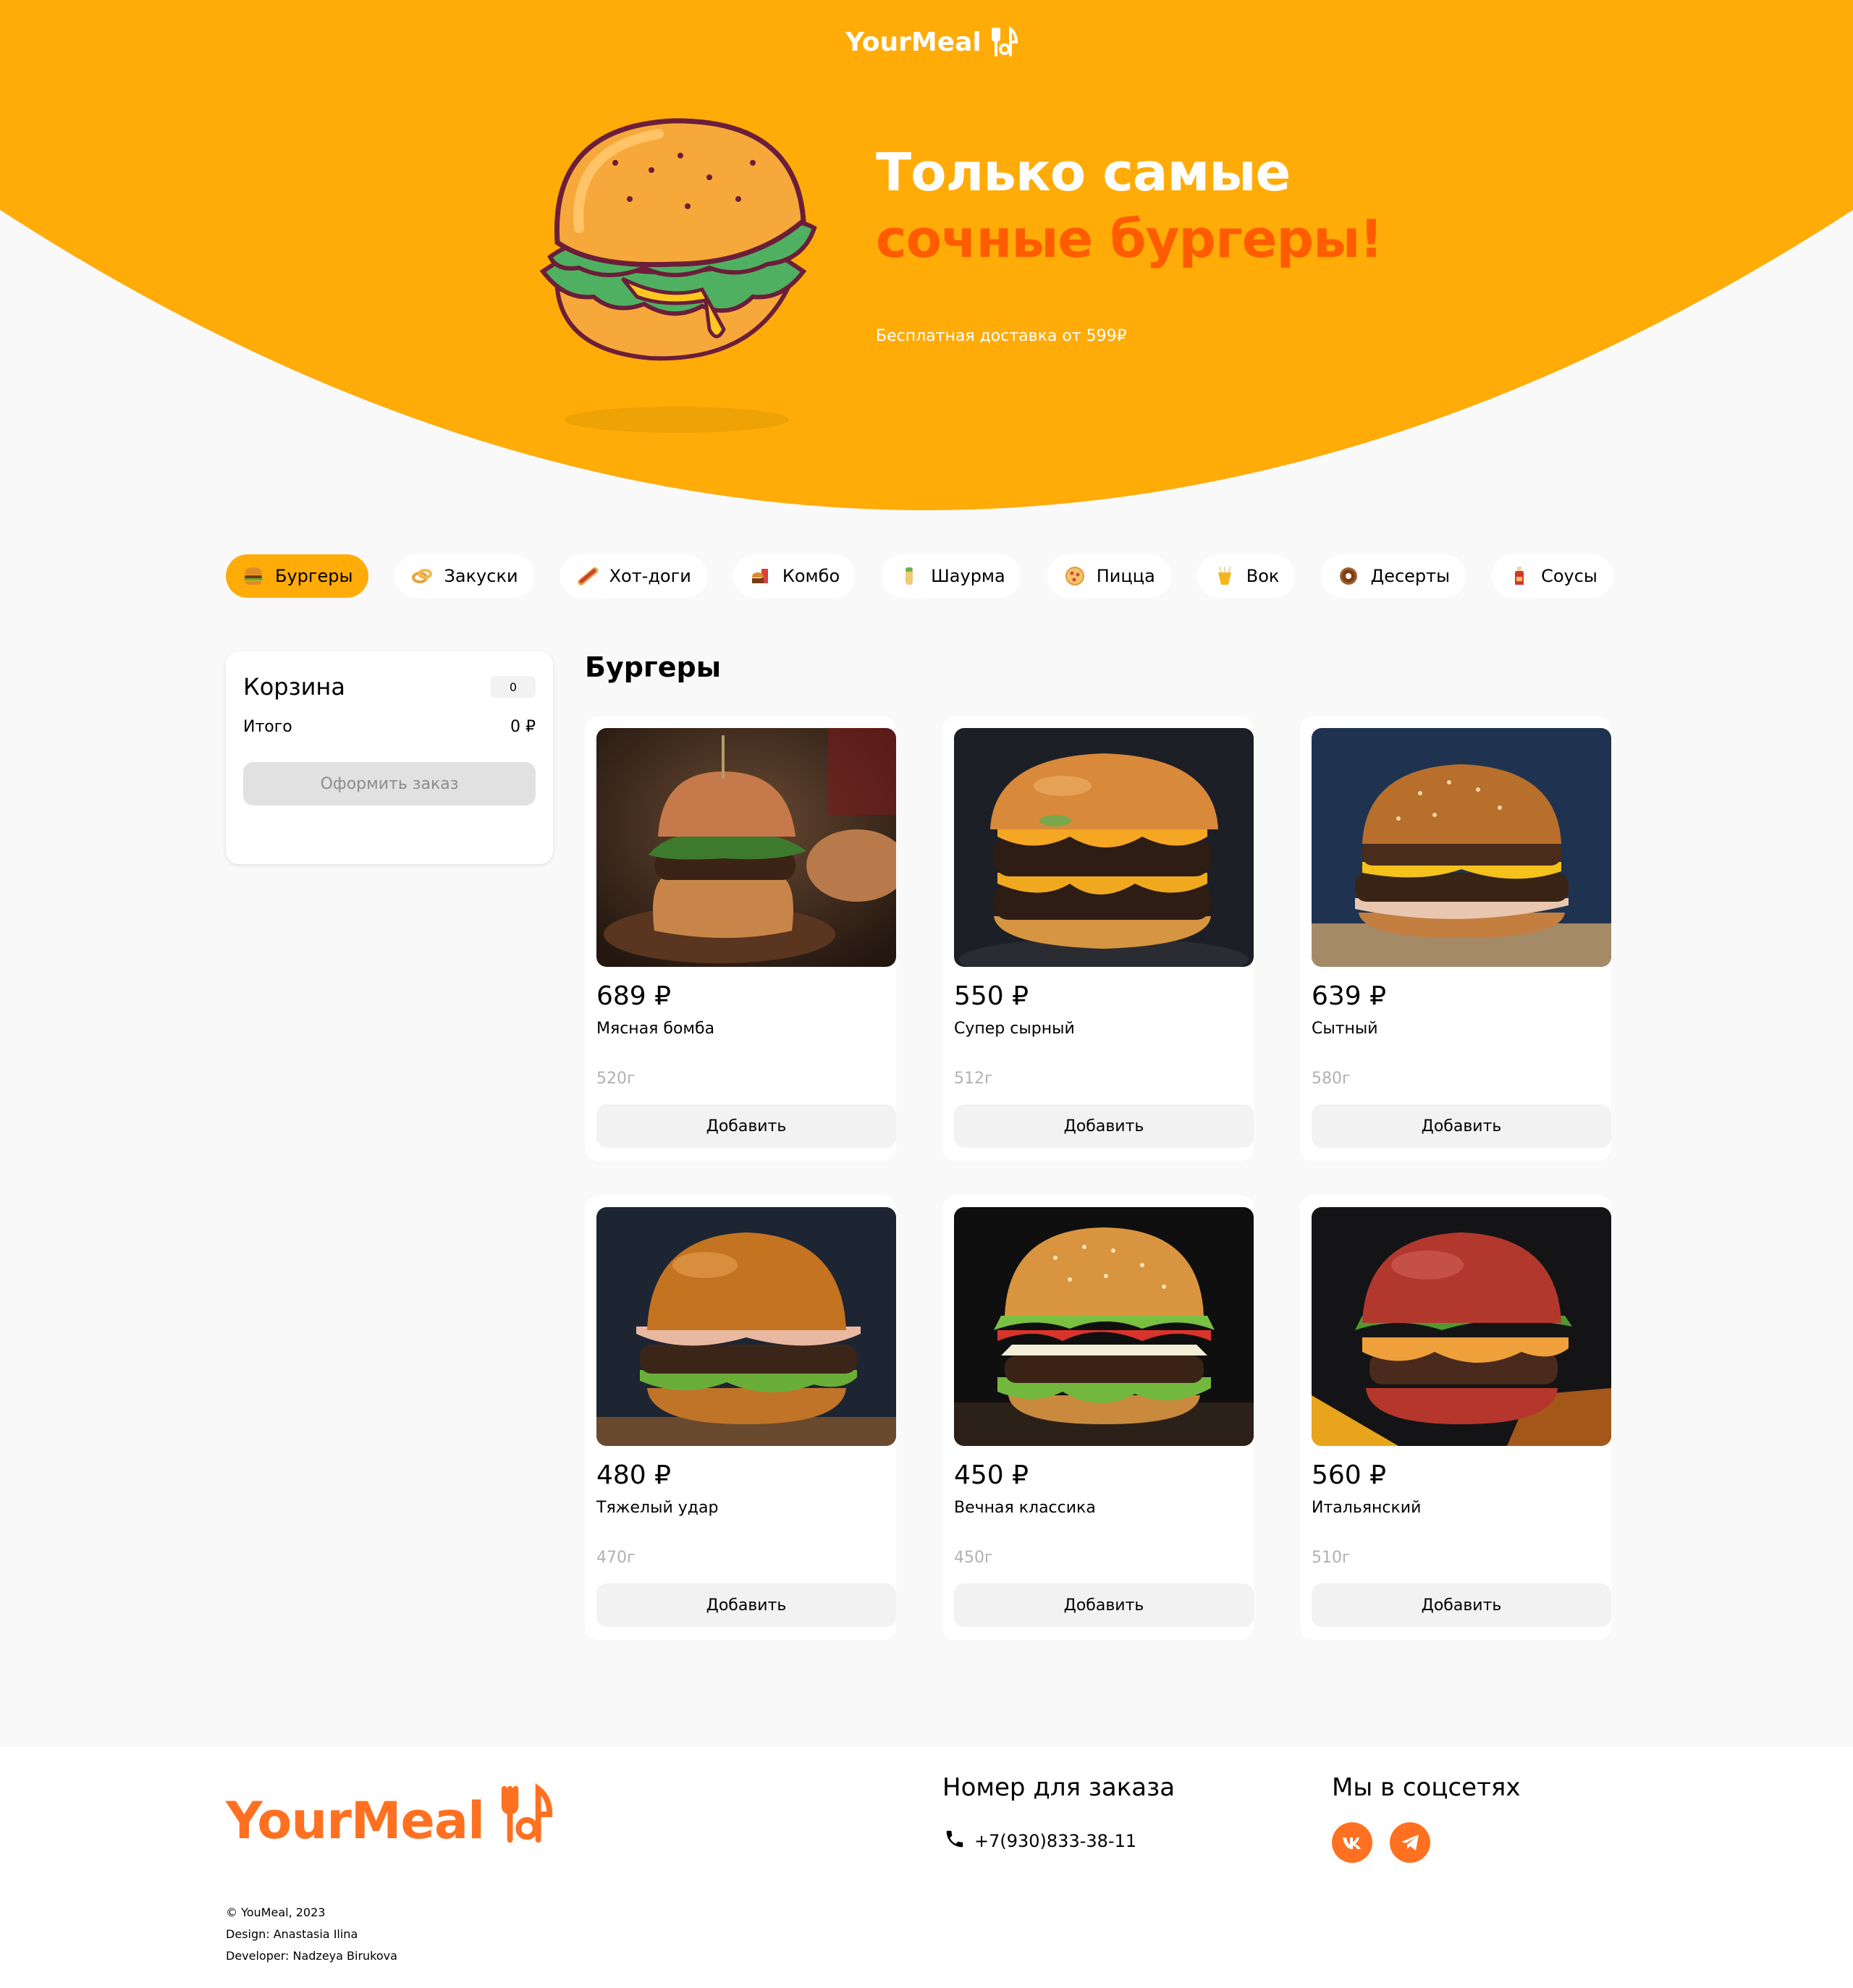 This screenshot has width=1853, height=1988. I want to click on header-logo: YourMeal, so click(933, 42).